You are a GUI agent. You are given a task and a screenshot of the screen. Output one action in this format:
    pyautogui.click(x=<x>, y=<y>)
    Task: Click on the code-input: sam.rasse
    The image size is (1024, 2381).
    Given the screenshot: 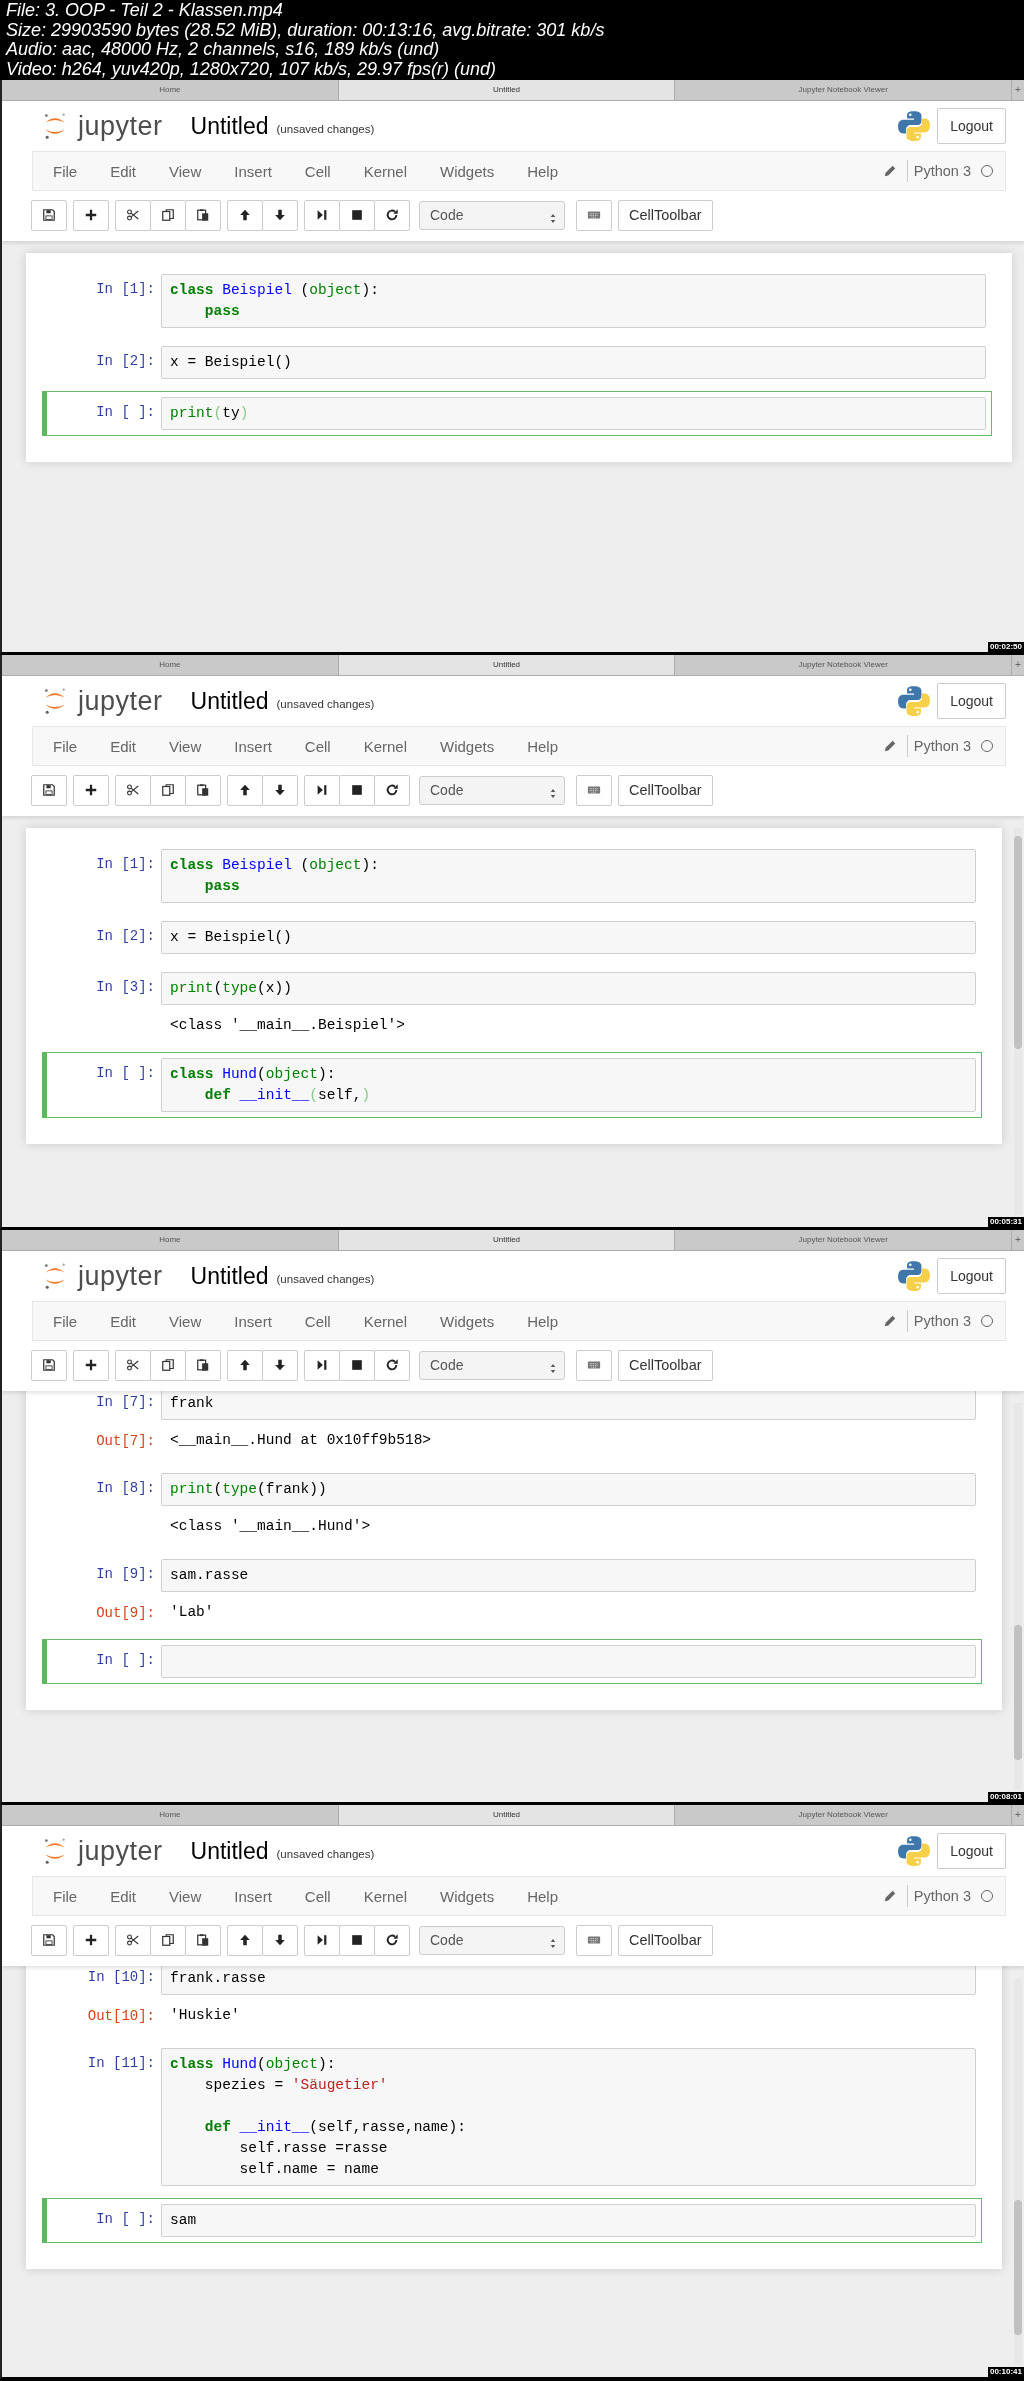 What is the action you would take?
    pyautogui.click(x=568, y=1575)
    